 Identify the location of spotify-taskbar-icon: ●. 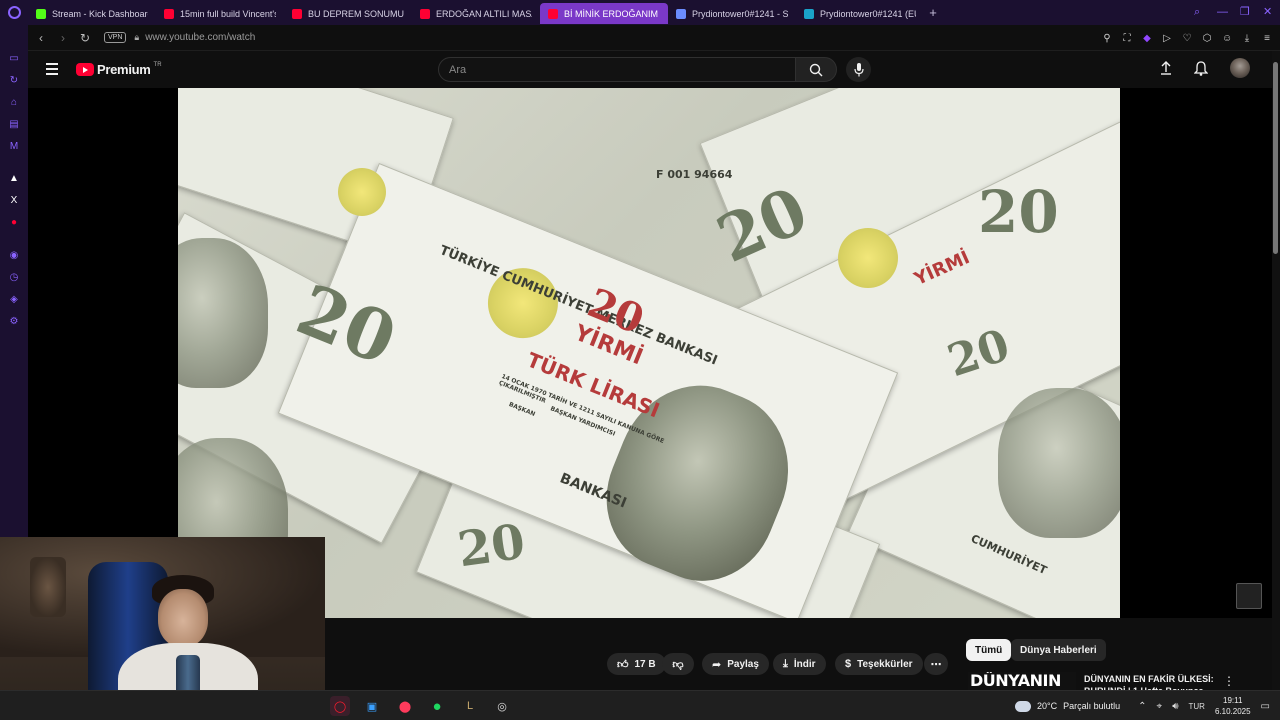
(437, 706).